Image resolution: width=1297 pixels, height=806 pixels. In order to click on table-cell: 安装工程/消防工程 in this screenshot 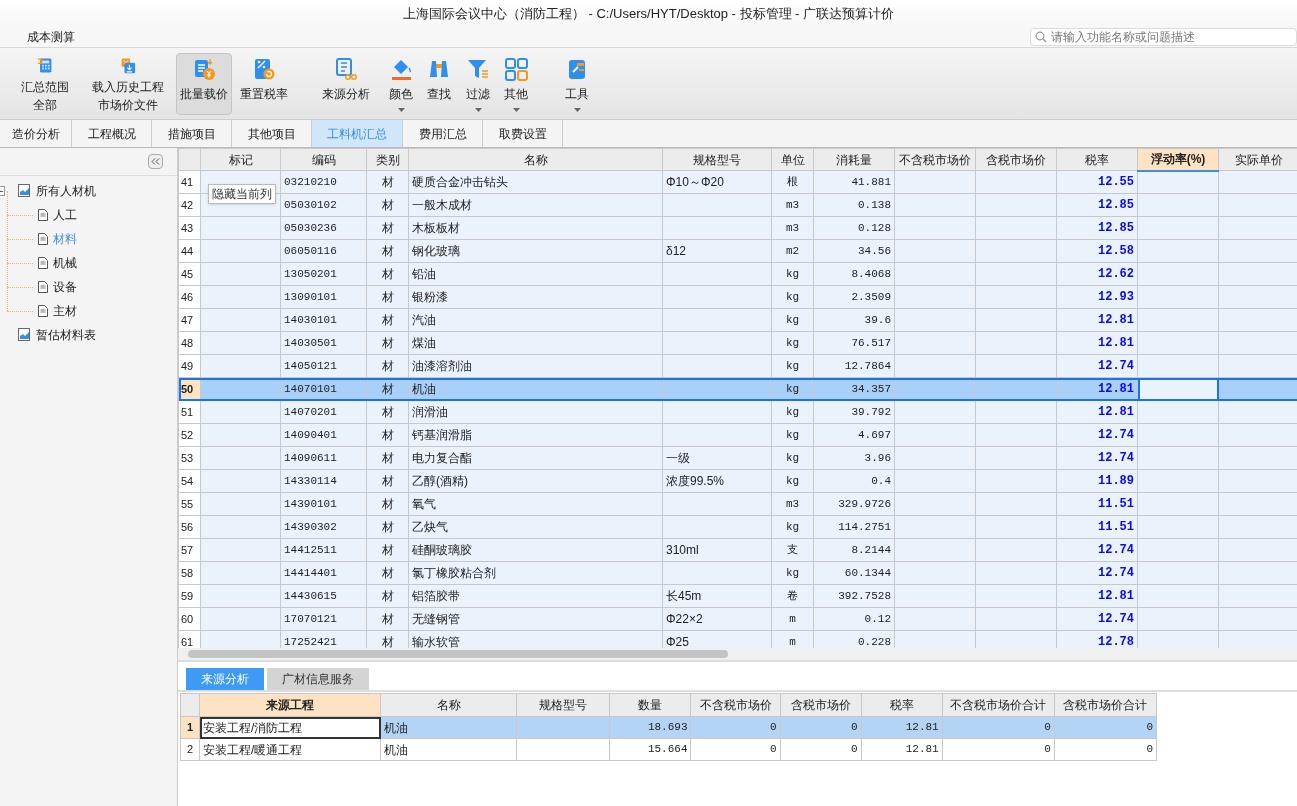, I will do `click(290, 727)`.